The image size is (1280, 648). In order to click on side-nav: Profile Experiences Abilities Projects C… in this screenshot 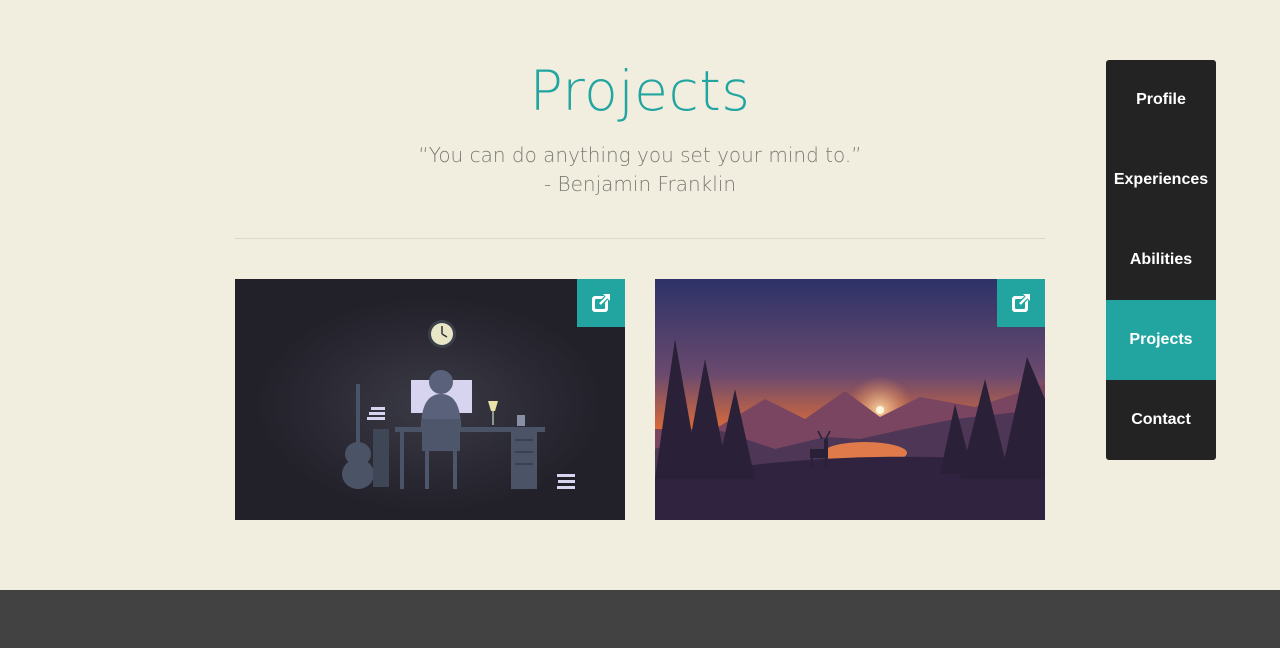, I will do `click(1161, 260)`.